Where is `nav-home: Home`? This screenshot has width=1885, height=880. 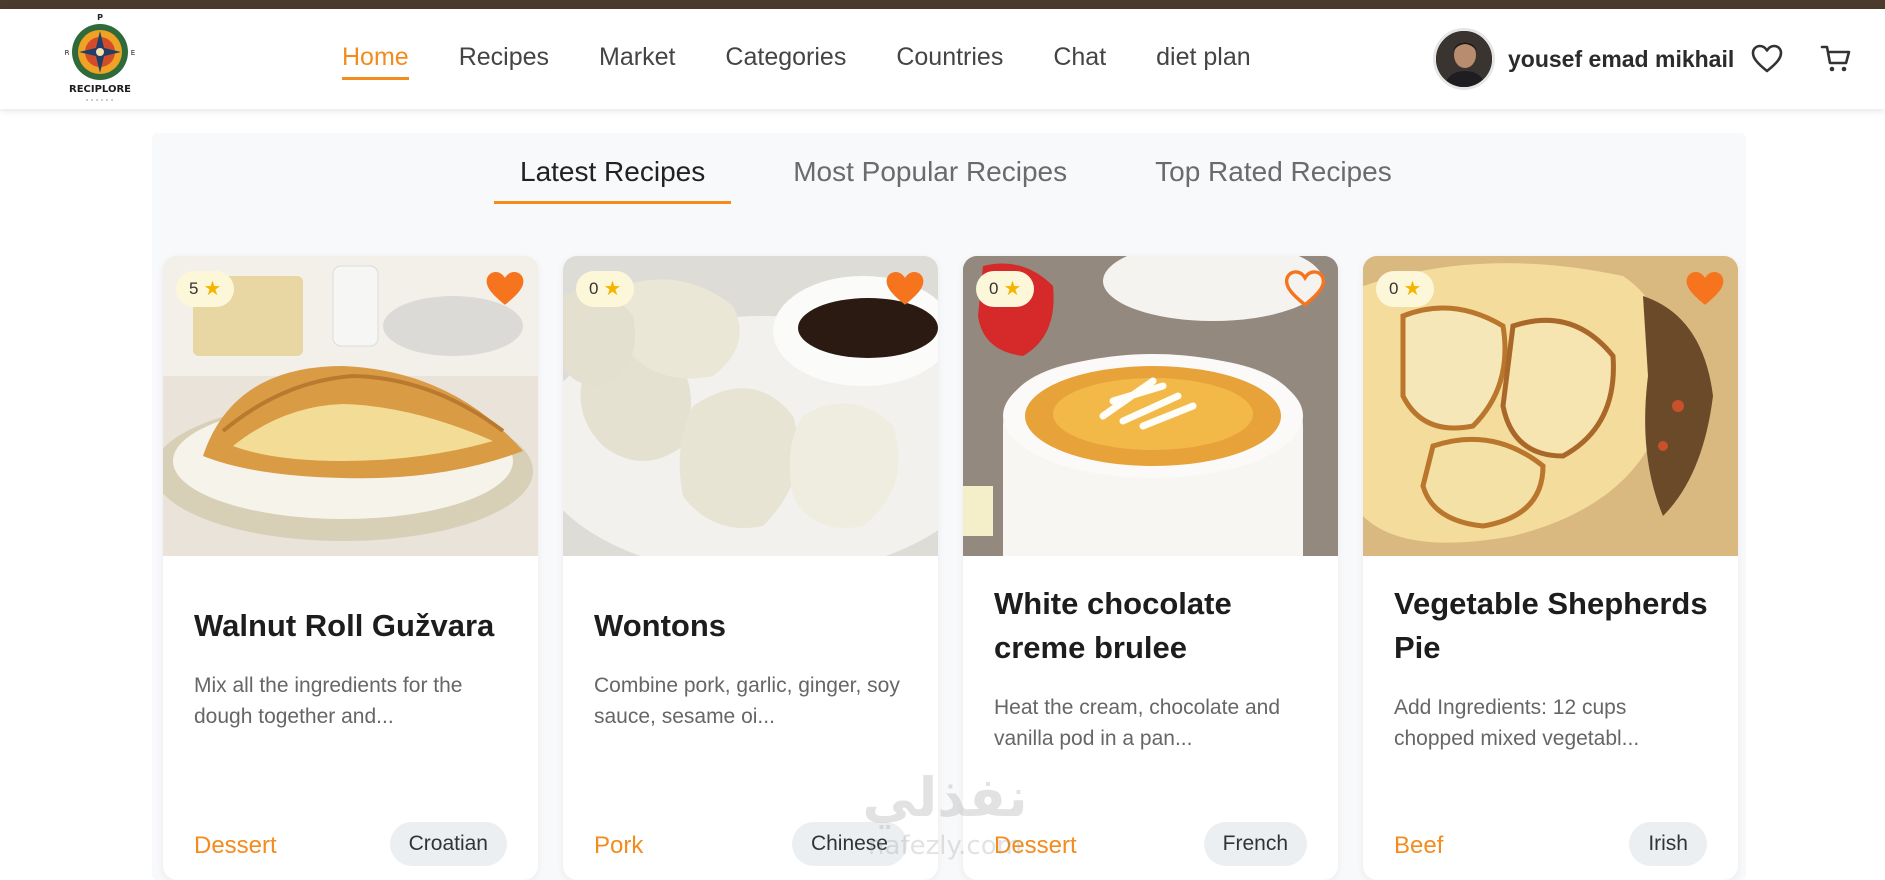 nav-home: Home is located at coordinates (375, 61).